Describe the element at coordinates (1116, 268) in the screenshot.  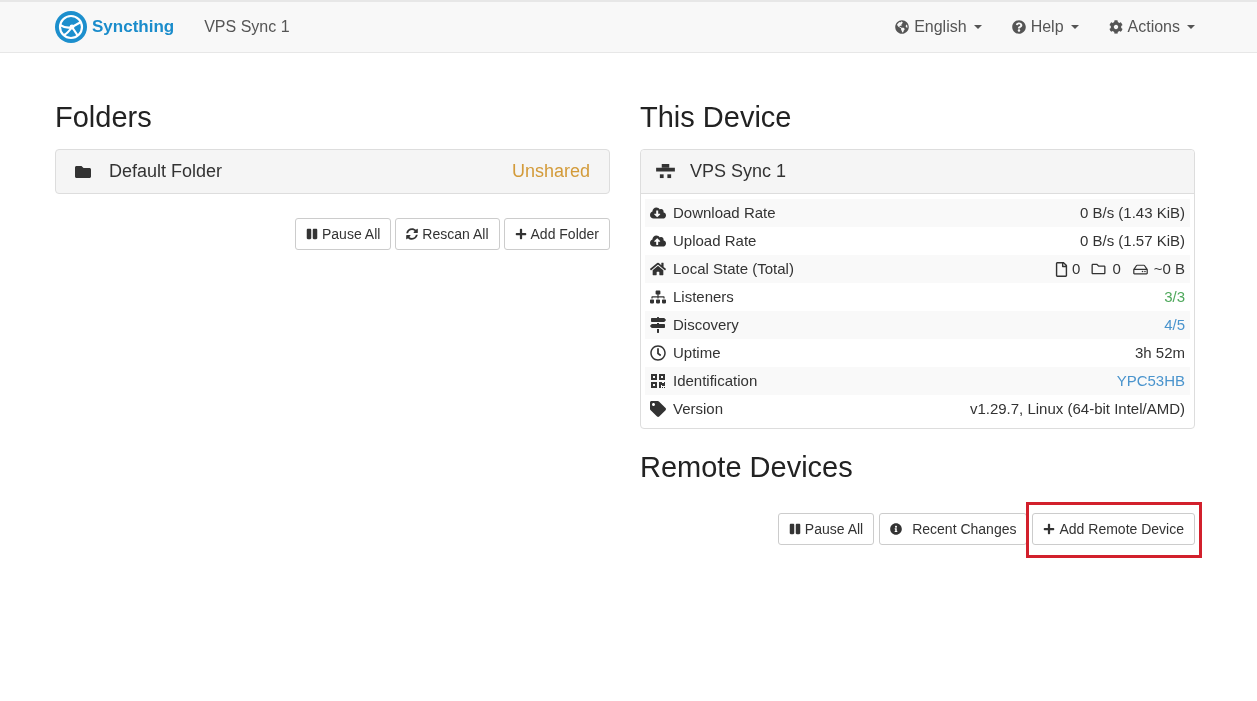
I see `folder-count: 0` at that location.